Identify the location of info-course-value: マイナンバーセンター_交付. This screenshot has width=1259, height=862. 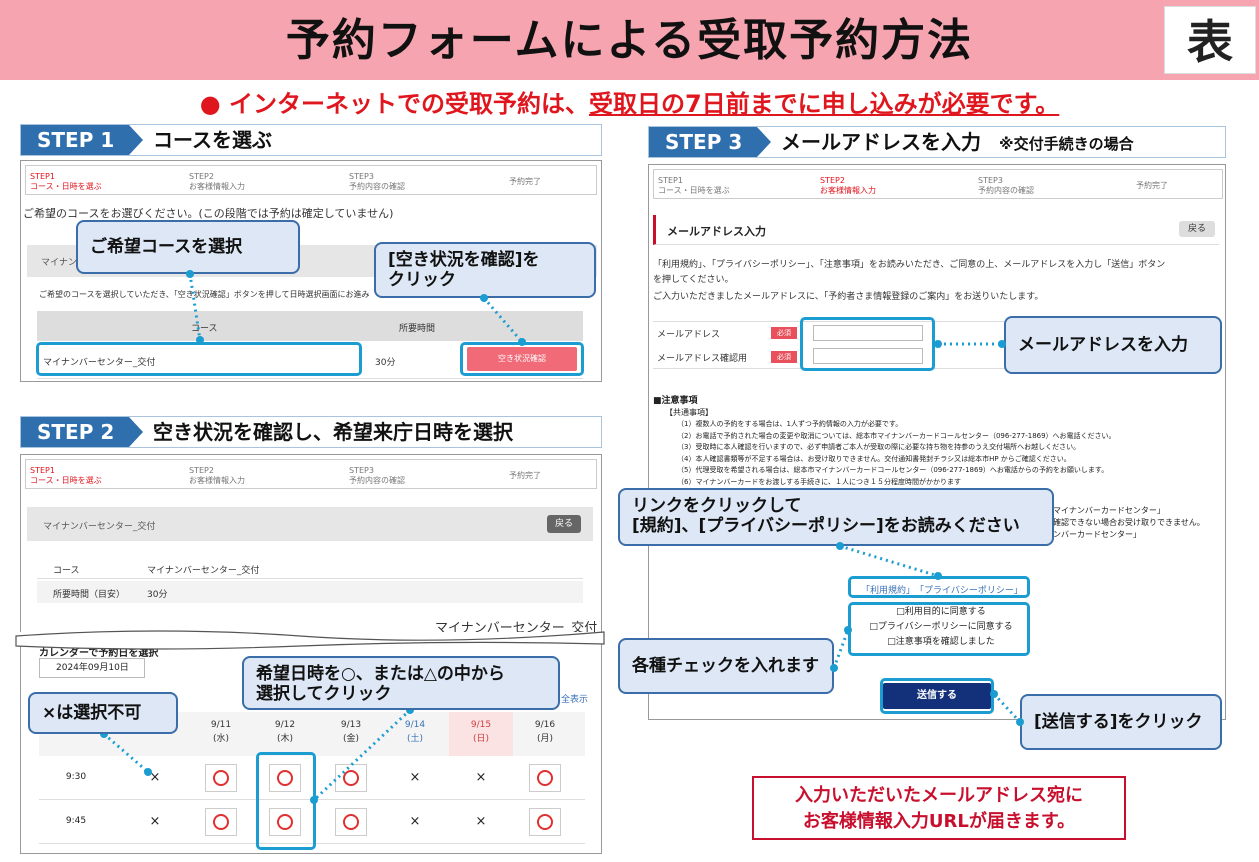
(203, 571).